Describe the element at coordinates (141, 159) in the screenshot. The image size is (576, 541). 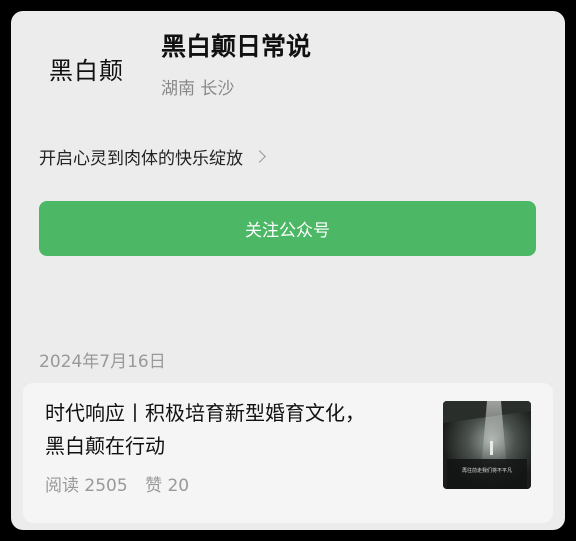
I see `account-intro-text: 开启心灵到肉体的快乐绽放` at that location.